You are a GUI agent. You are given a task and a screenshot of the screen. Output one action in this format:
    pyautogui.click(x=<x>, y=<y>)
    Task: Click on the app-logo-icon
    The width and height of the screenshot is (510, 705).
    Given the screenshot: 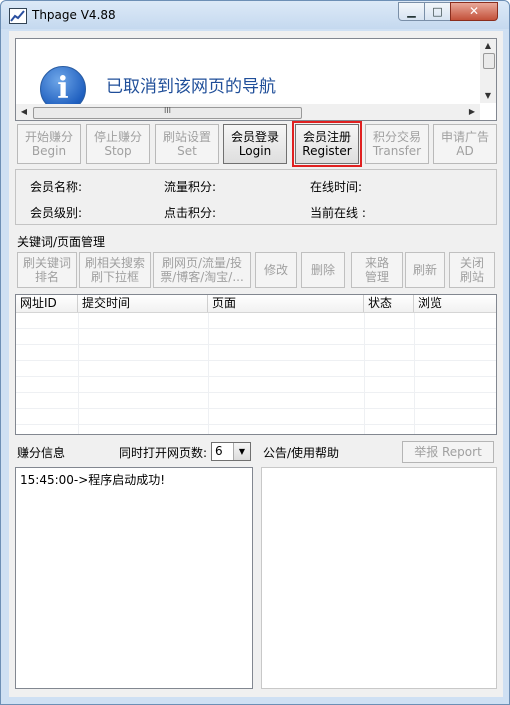 What is the action you would take?
    pyautogui.click(x=18, y=16)
    